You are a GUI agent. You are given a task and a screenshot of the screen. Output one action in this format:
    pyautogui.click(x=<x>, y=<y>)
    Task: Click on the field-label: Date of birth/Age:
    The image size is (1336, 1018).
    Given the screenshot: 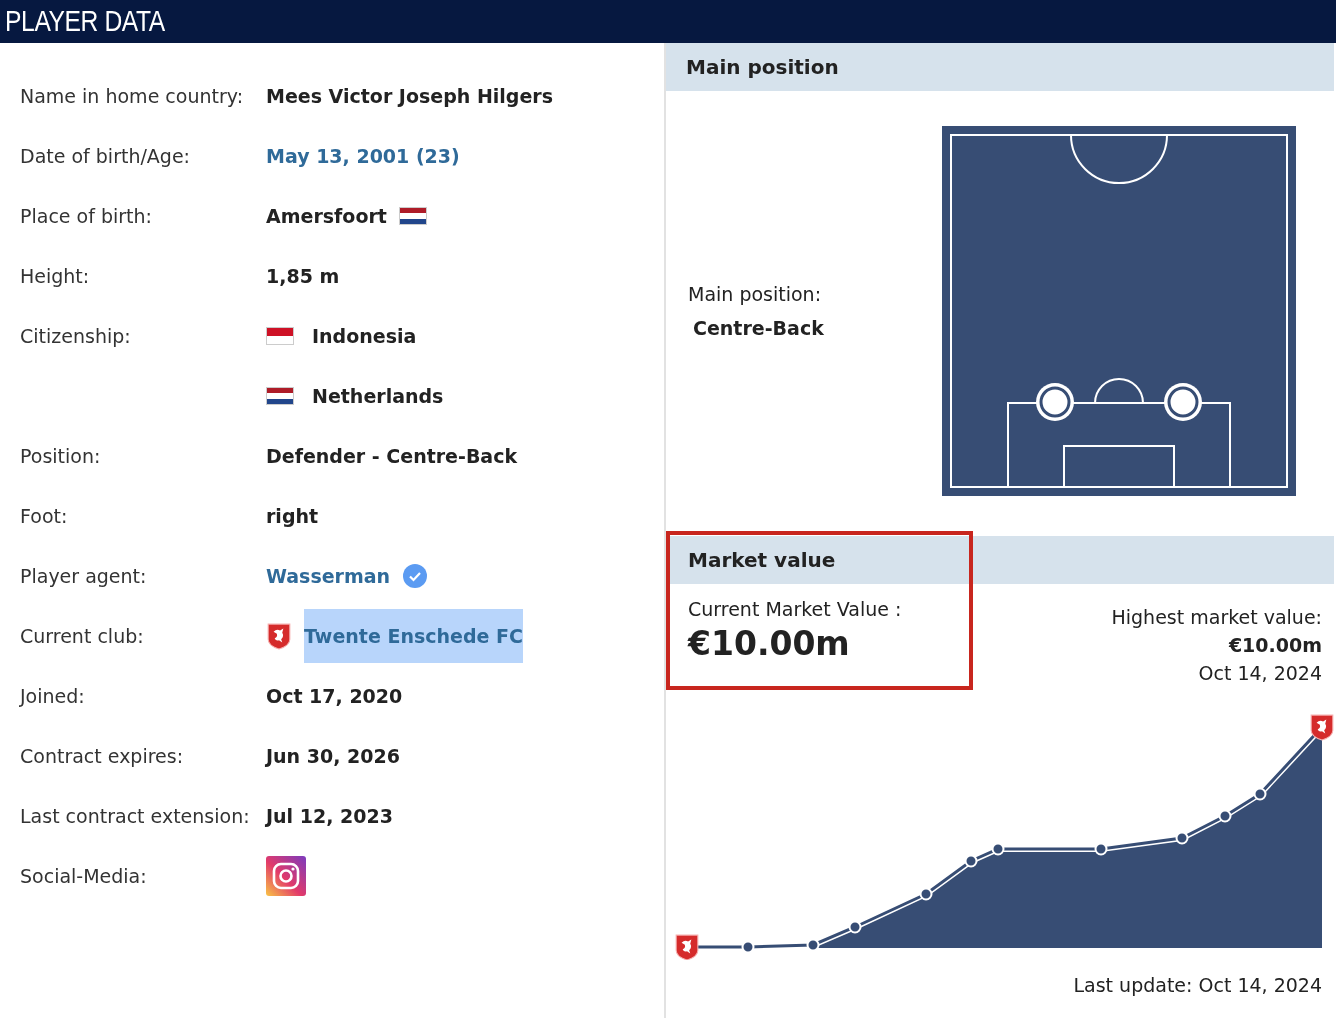 What is the action you would take?
    pyautogui.click(x=105, y=156)
    